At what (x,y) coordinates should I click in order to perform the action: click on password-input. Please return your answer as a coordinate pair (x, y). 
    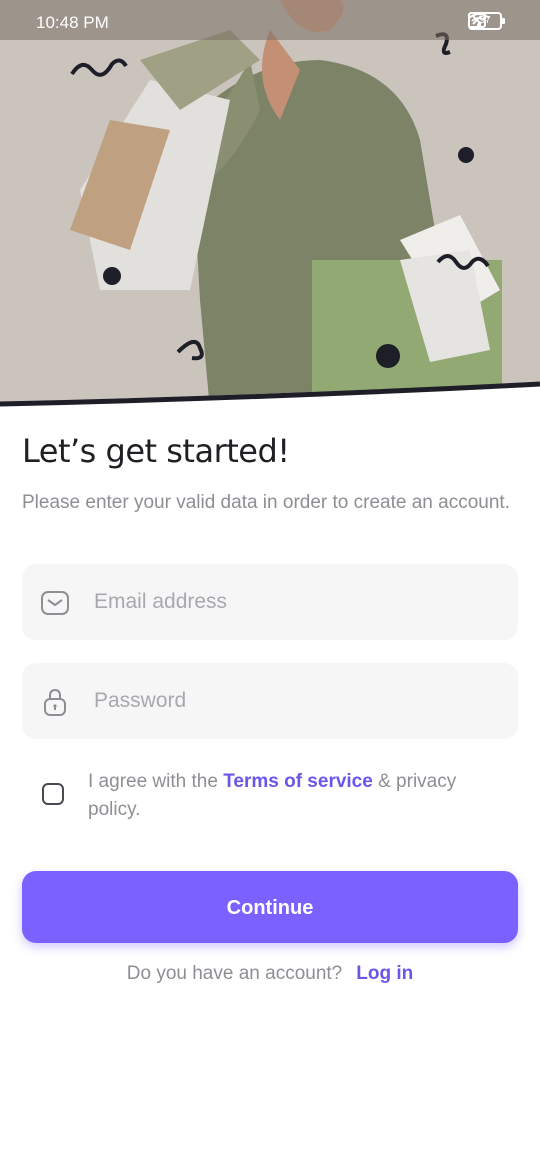
    Looking at the image, I should click on (294, 701).